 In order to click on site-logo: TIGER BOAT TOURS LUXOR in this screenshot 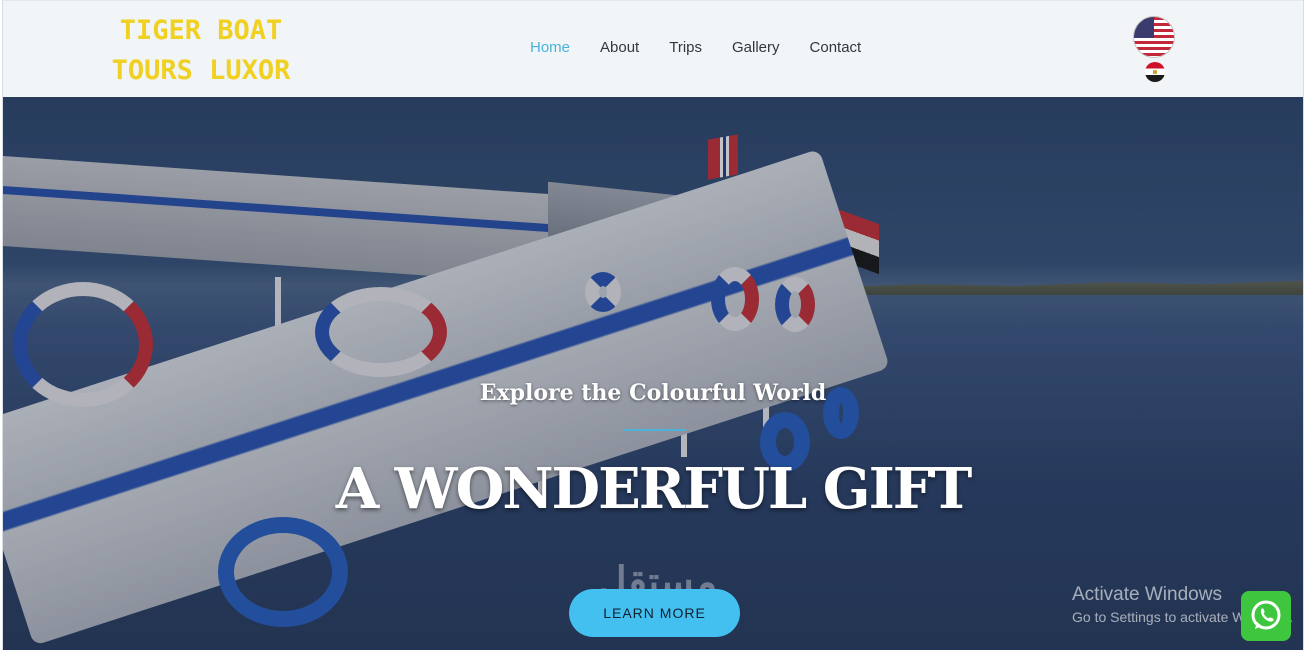, I will do `click(201, 51)`.